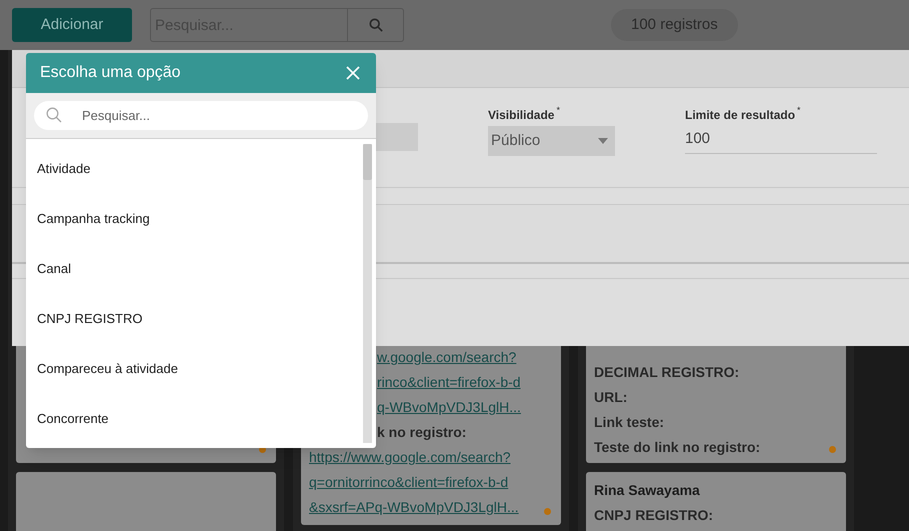 Image resolution: width=909 pixels, height=531 pixels. What do you see at coordinates (740, 115) in the screenshot?
I see `field-label: Limite de resultado` at bounding box center [740, 115].